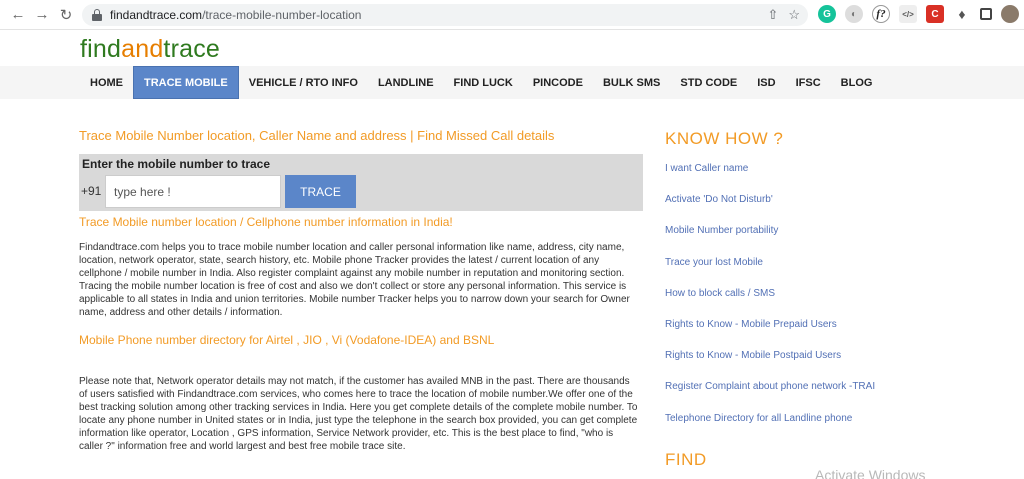  I want to click on sidebar-link-lost-mobile: Trace your lost Mobile, so click(815, 272).